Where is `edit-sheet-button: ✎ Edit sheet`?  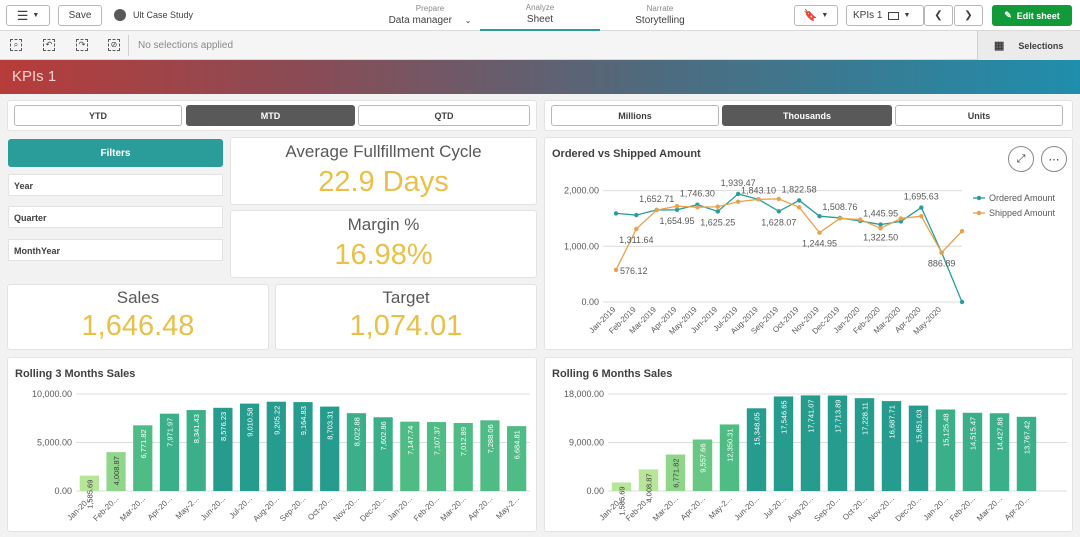 edit-sheet-button: ✎ Edit sheet is located at coordinates (1032, 15).